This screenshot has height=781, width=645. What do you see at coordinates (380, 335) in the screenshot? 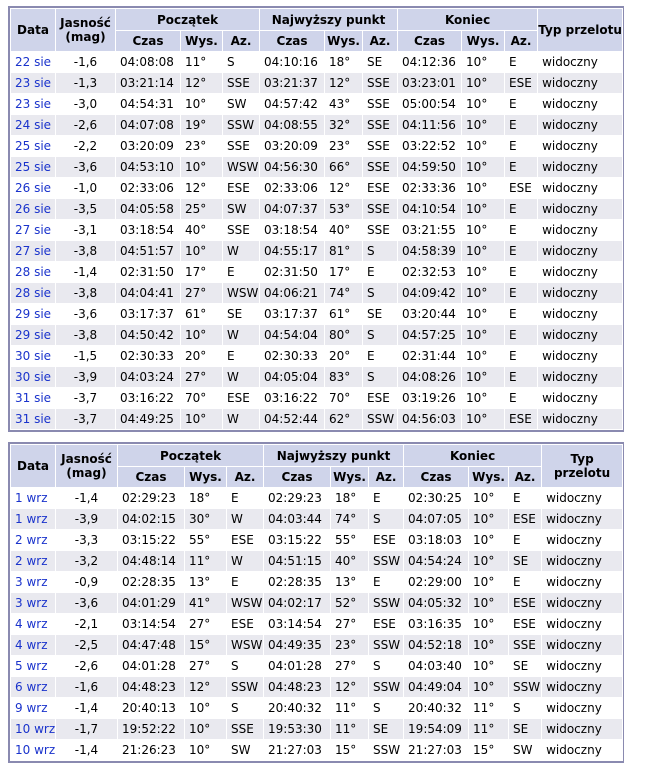
I see `cell-peak-azimuth: S` at bounding box center [380, 335].